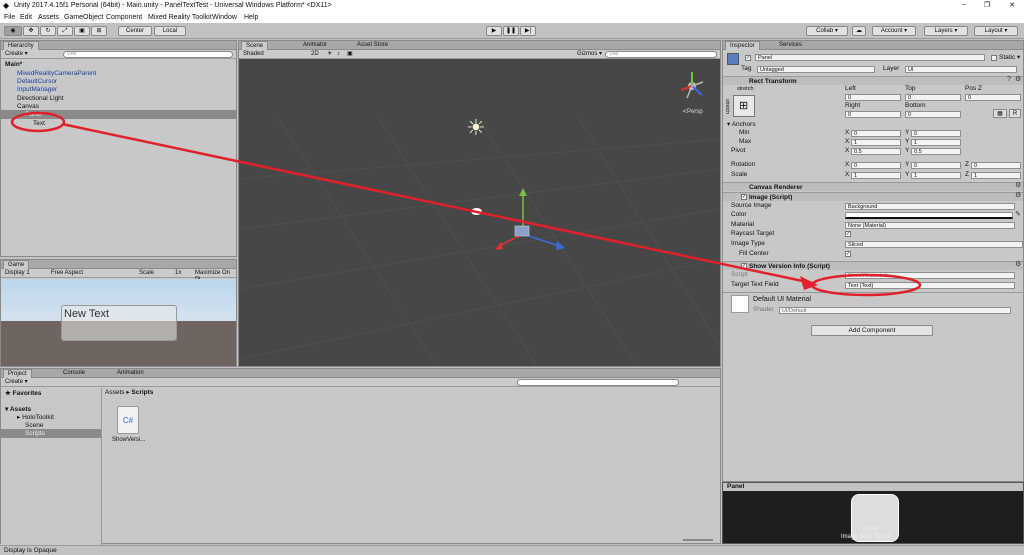  Describe the element at coordinates (476, 128) in the screenshot. I see `directional-light-icon: ☀` at that location.